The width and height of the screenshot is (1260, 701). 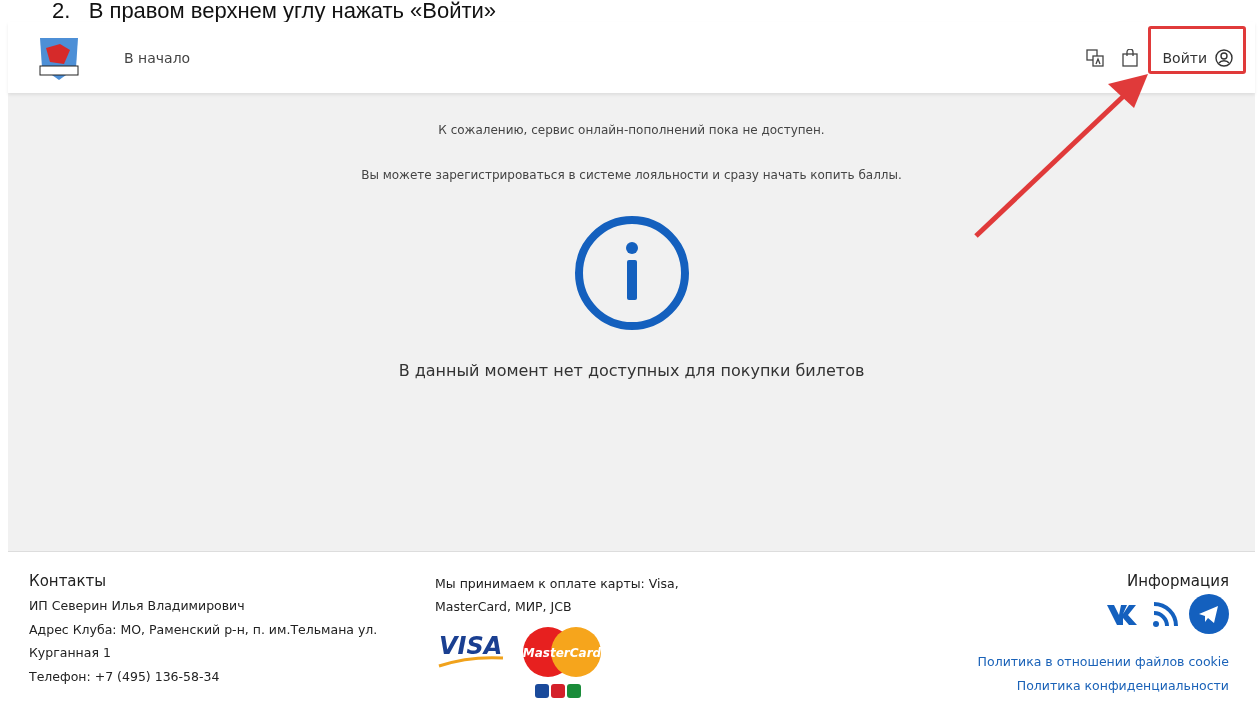 I want to click on policy-link: Политика конфиденциальности, so click(x=1122, y=686).